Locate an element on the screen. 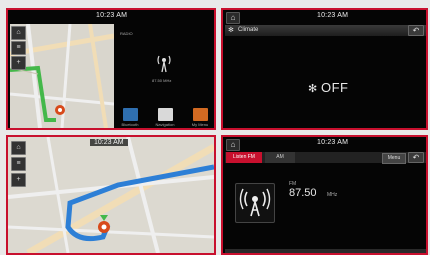 The height and width of the screenshot is (255, 430). radio-frequency: 87.50 MHz is located at coordinates (162, 80).